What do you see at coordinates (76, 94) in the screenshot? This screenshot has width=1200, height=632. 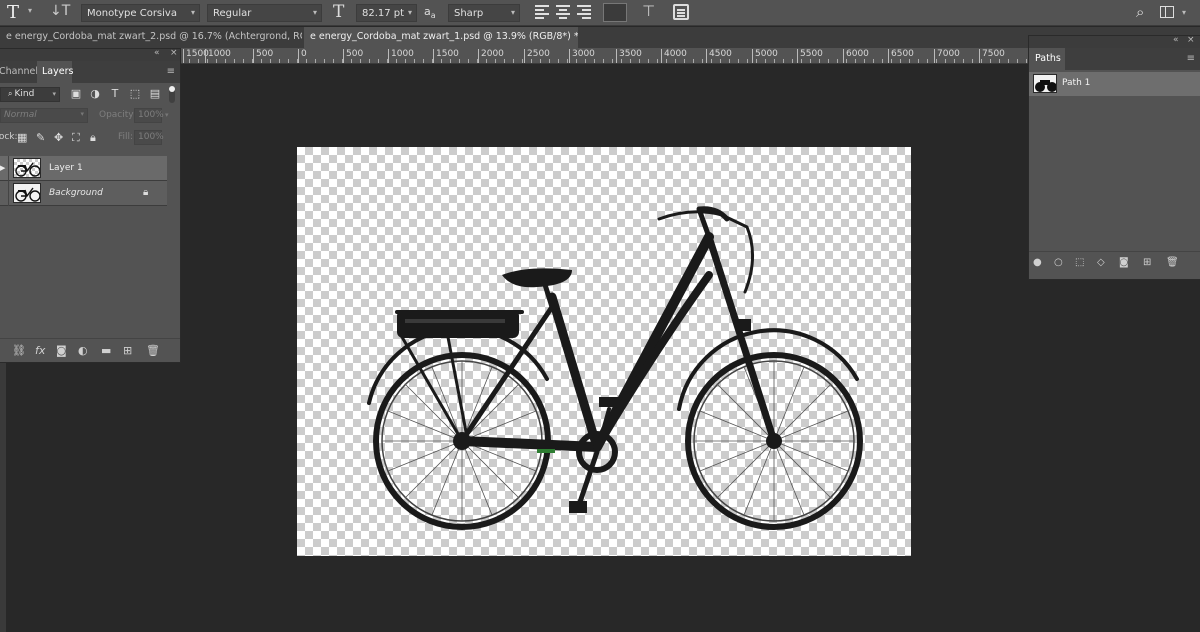 I see `filter-pixel-layers-icon: ▣` at bounding box center [76, 94].